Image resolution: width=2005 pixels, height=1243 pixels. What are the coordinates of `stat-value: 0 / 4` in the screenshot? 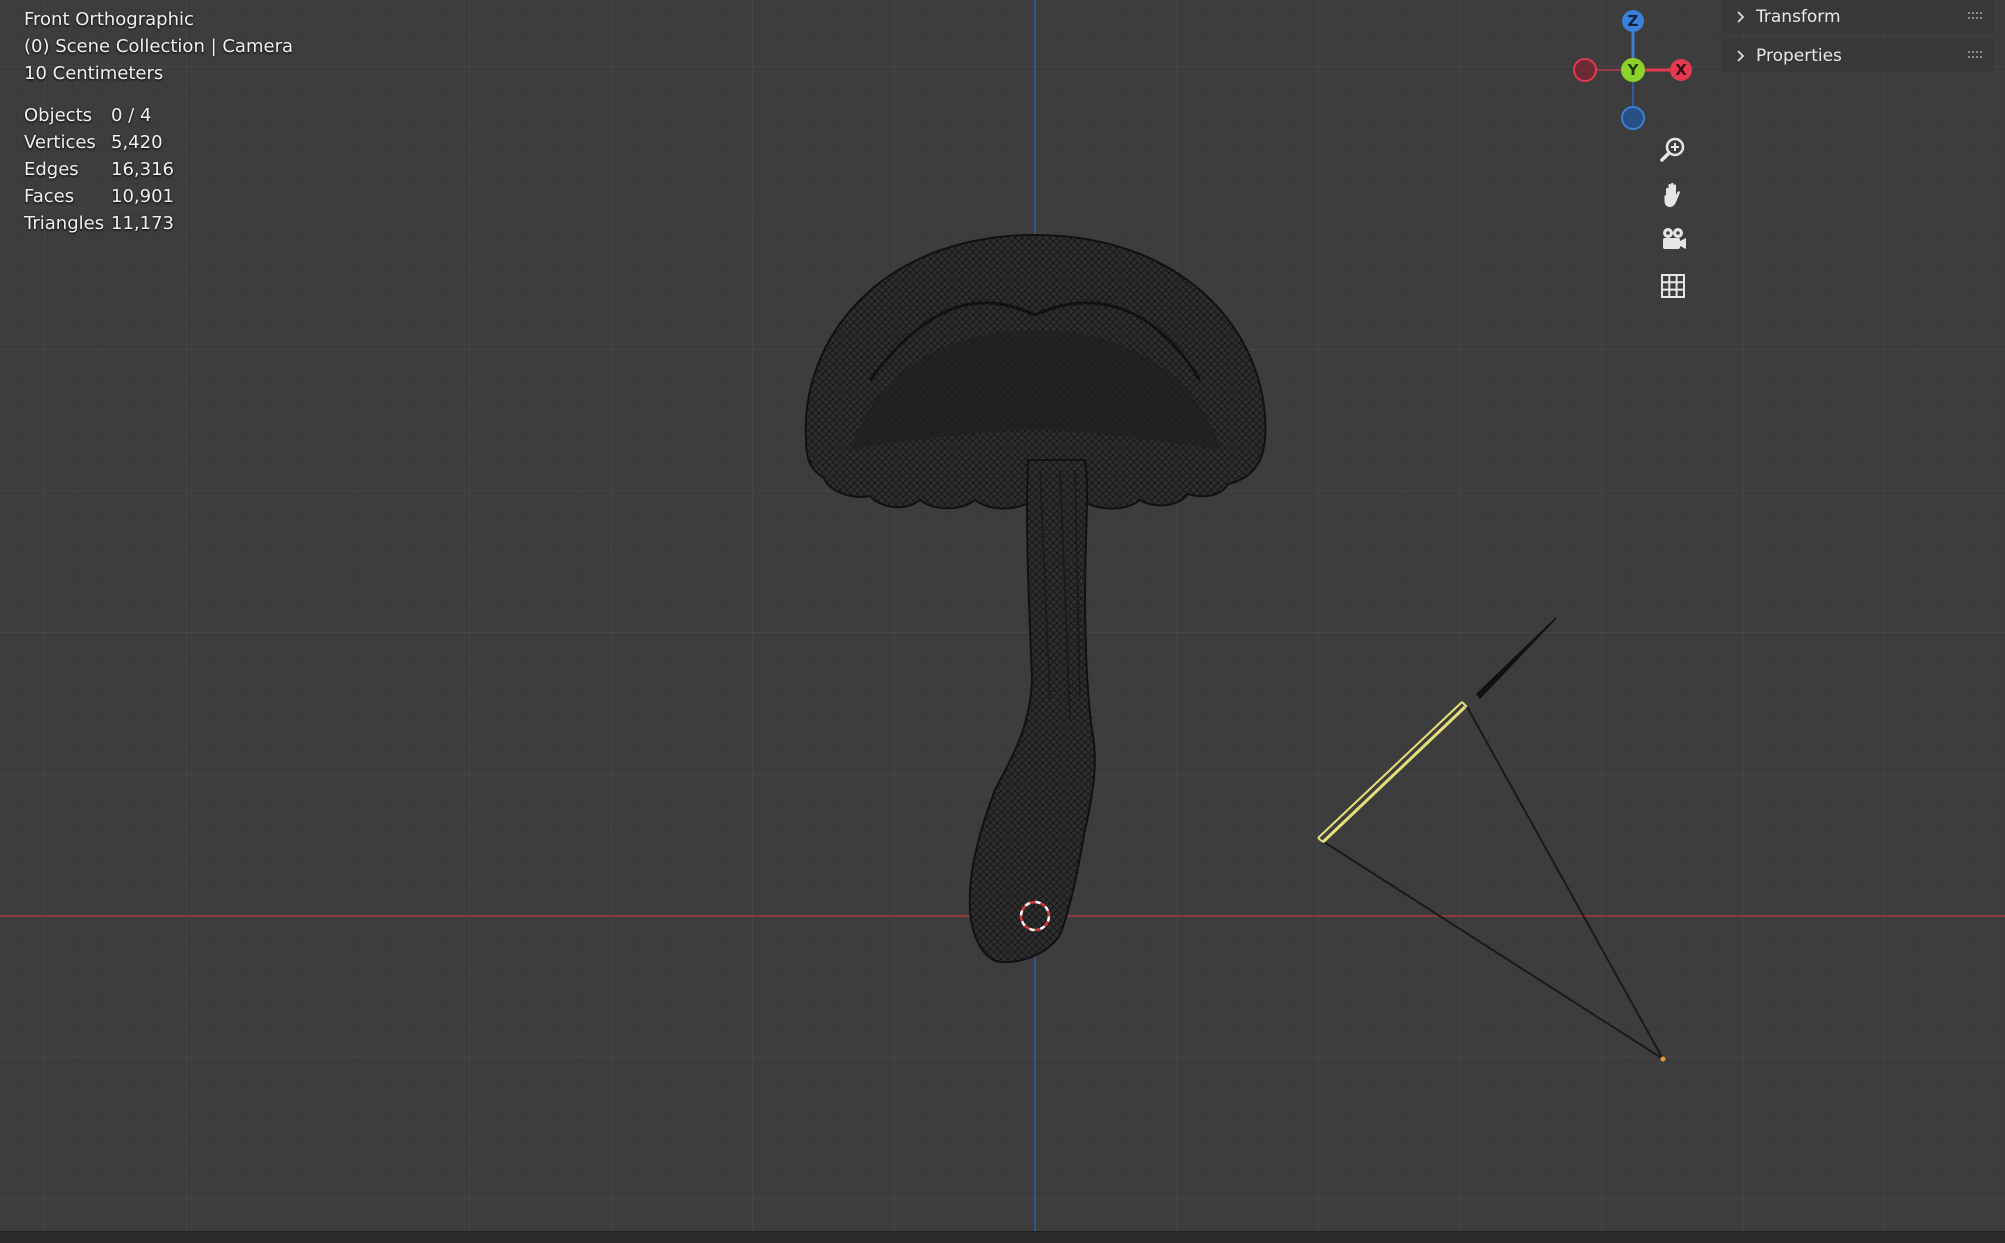 It's located at (131, 115).